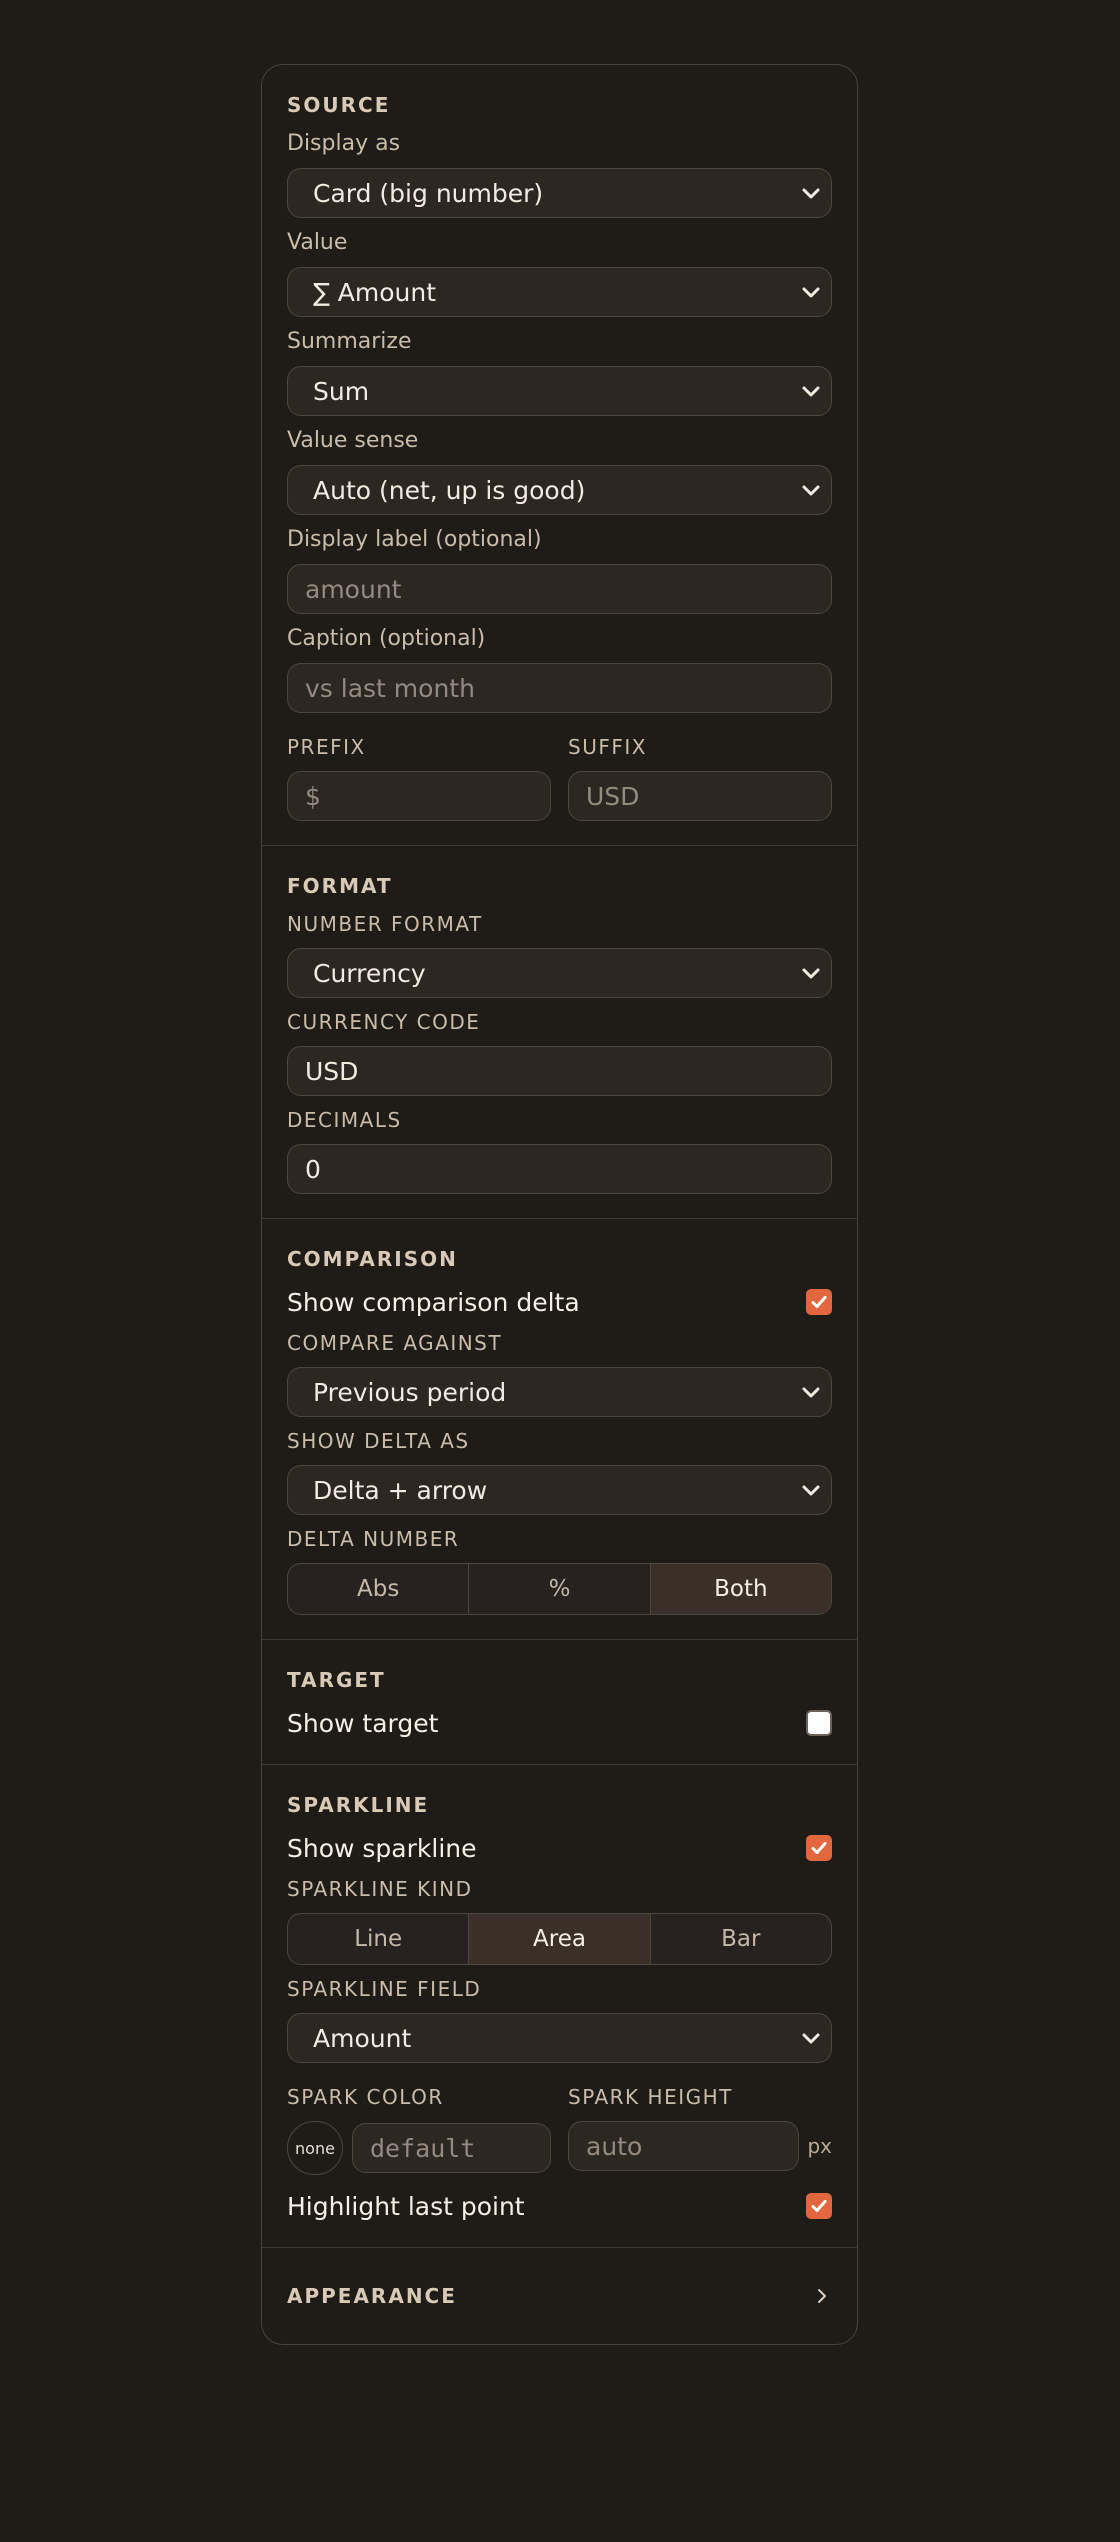 This screenshot has width=1120, height=2542. I want to click on spark-height-controls: auto px, so click(700, 2146).